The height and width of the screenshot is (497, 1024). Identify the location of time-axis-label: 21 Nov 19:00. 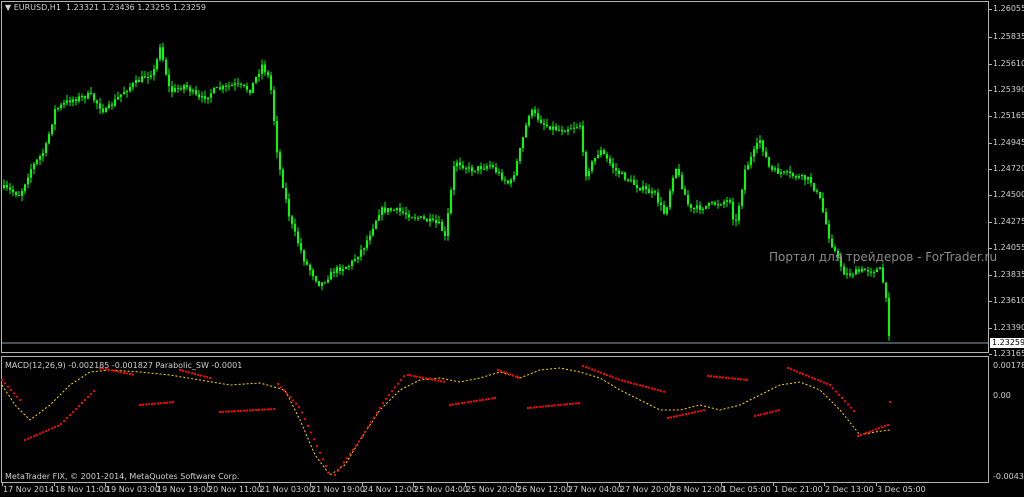
(338, 489).